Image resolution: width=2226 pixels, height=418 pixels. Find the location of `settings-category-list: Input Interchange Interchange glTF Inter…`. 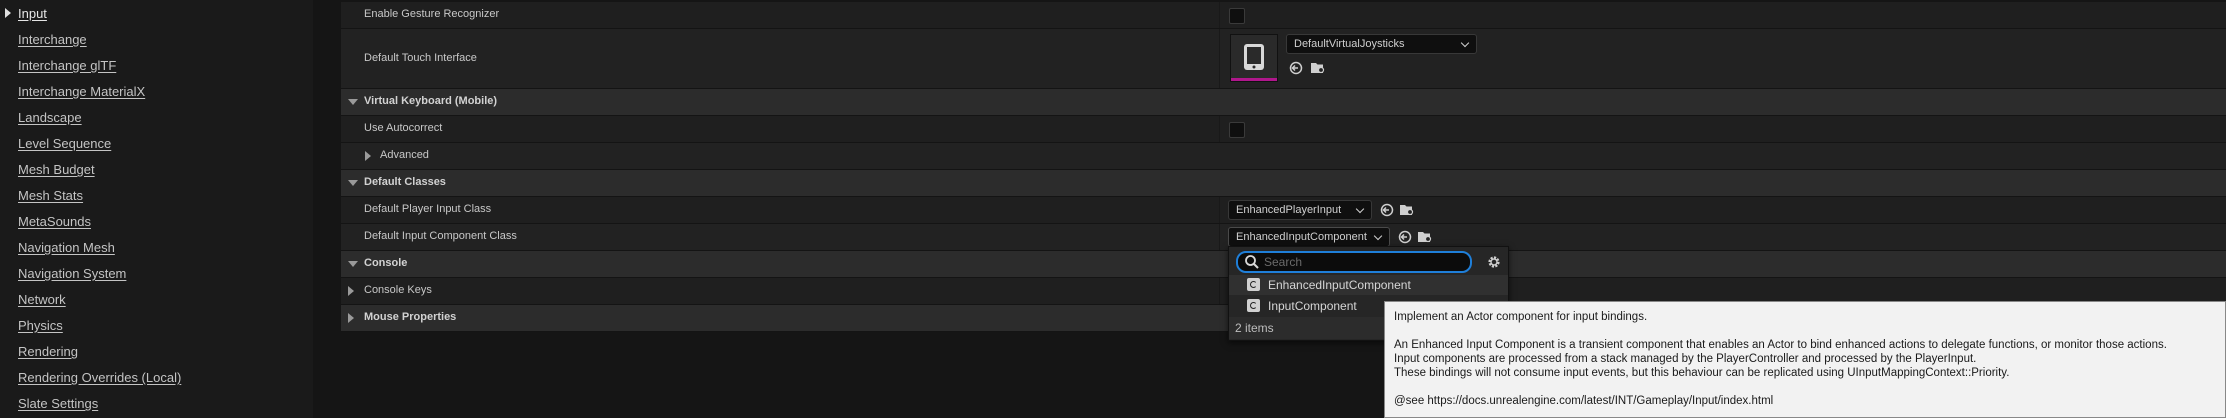

settings-category-list: Input Interchange Interchange glTF Inter… is located at coordinates (157, 209).